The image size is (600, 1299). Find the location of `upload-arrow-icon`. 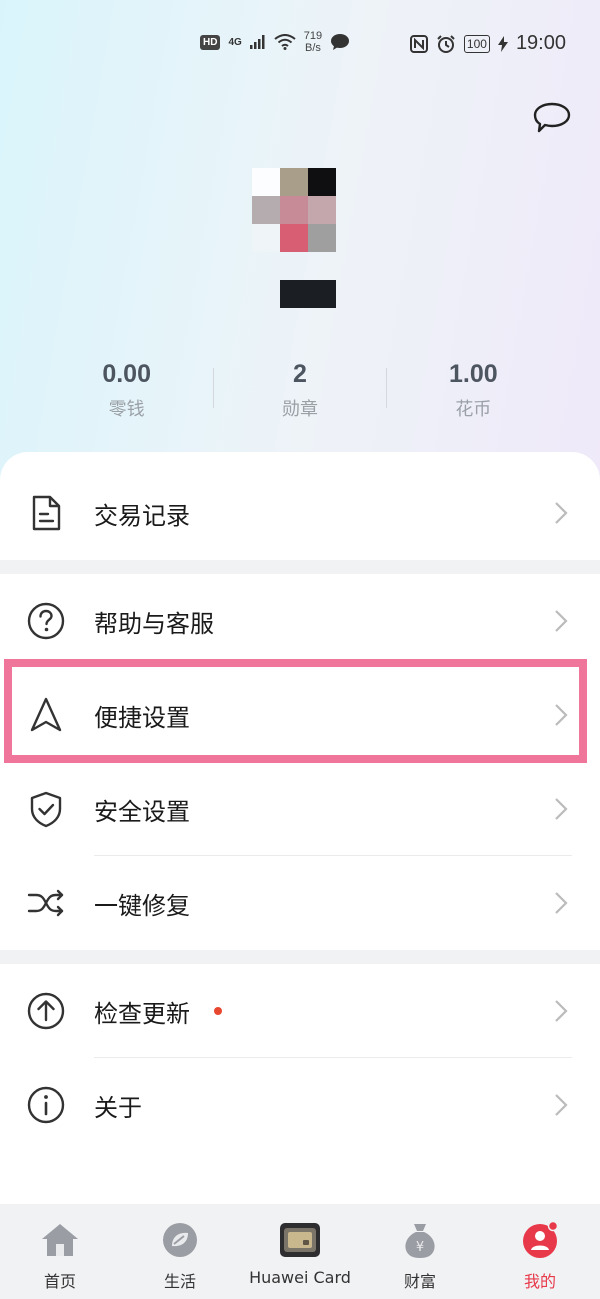

upload-arrow-icon is located at coordinates (46, 1011).